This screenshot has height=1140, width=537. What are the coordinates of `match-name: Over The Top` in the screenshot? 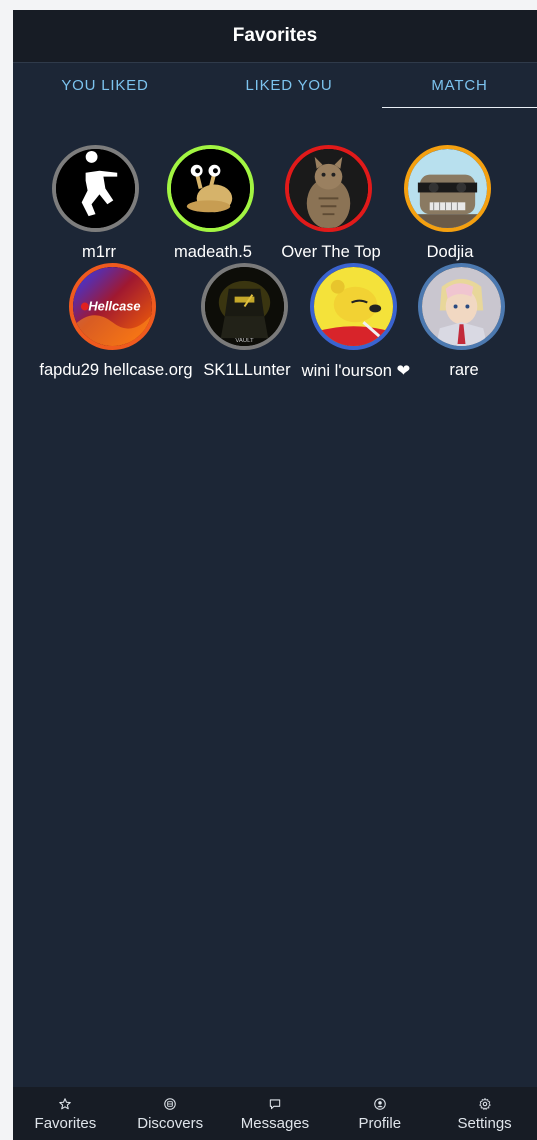 It's located at (331, 252).